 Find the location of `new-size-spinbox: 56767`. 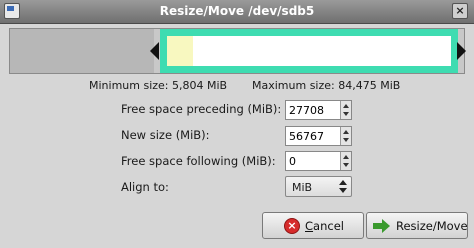

new-size-spinbox: 56767 is located at coordinates (318, 136).